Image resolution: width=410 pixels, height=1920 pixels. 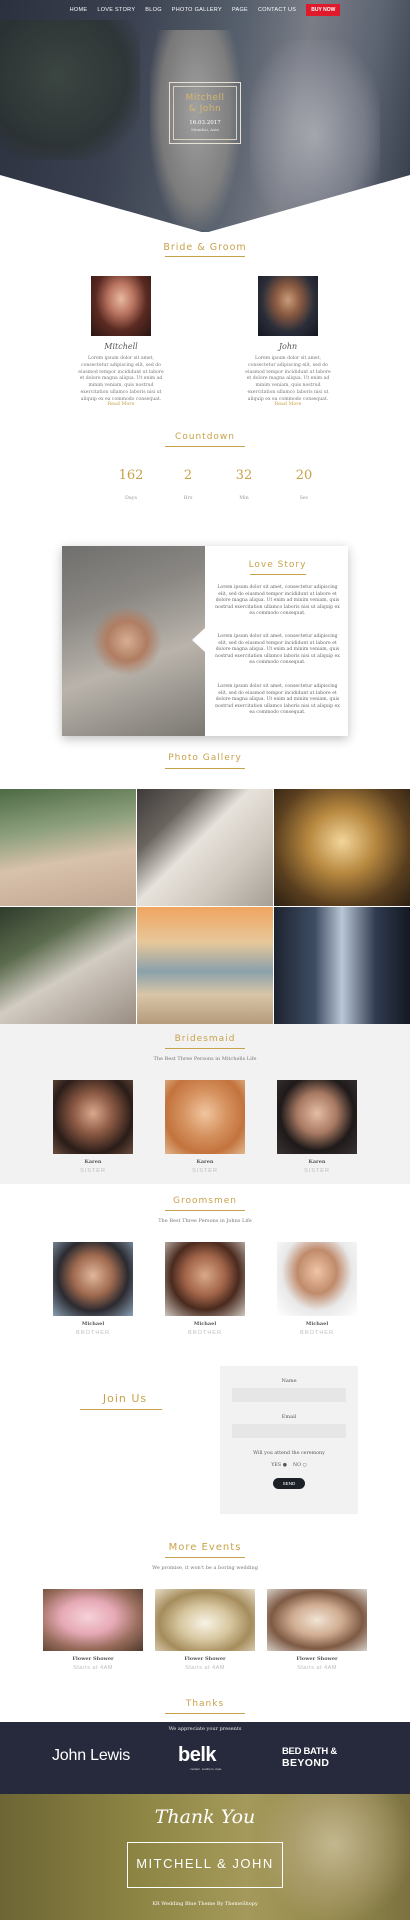 I want to click on groomsman-name-1: Michael, so click(x=93, y=1324).